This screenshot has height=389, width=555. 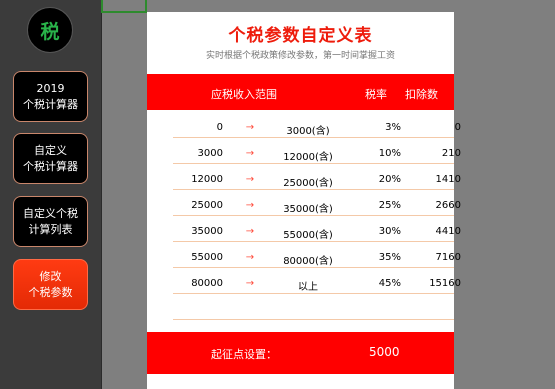 What do you see at coordinates (50, 150) in the screenshot?
I see `nav-label-line1: 自定义` at bounding box center [50, 150].